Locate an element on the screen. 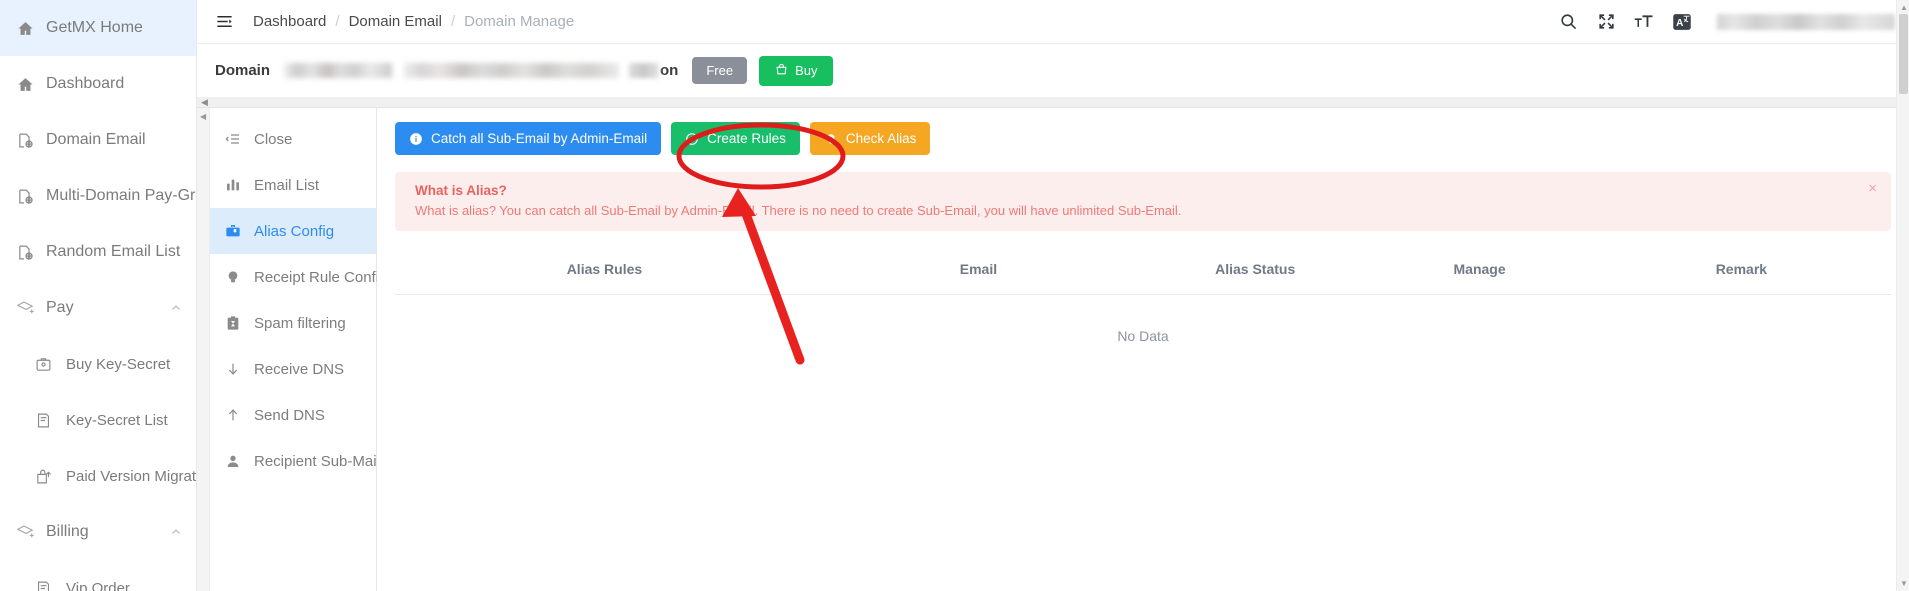 Image resolution: width=1909 pixels, height=591 pixels. secondary-menu-scrollbar: ◀ is located at coordinates (203, 349).